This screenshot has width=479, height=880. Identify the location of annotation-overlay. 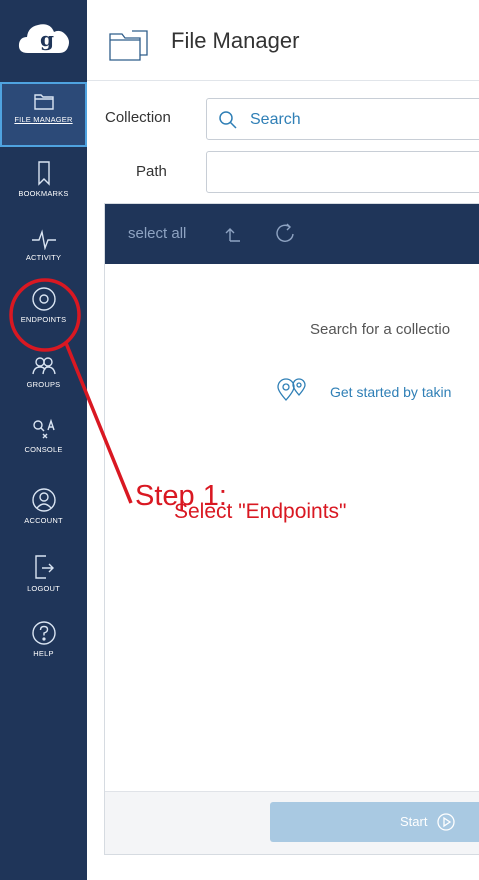
(71, 391).